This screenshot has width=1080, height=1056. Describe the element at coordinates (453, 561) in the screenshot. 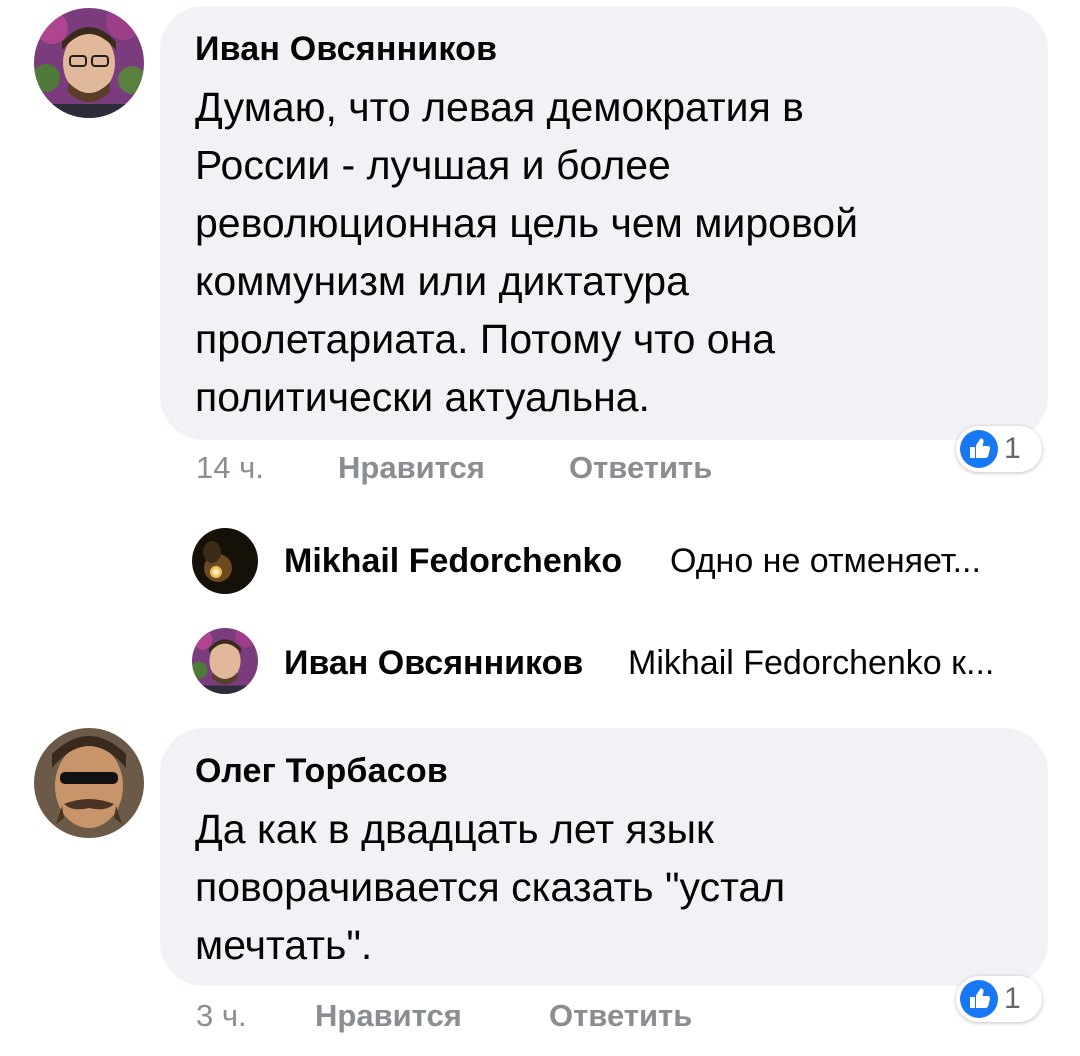

I see `reply-author: Mikhail Fedorchenko` at that location.